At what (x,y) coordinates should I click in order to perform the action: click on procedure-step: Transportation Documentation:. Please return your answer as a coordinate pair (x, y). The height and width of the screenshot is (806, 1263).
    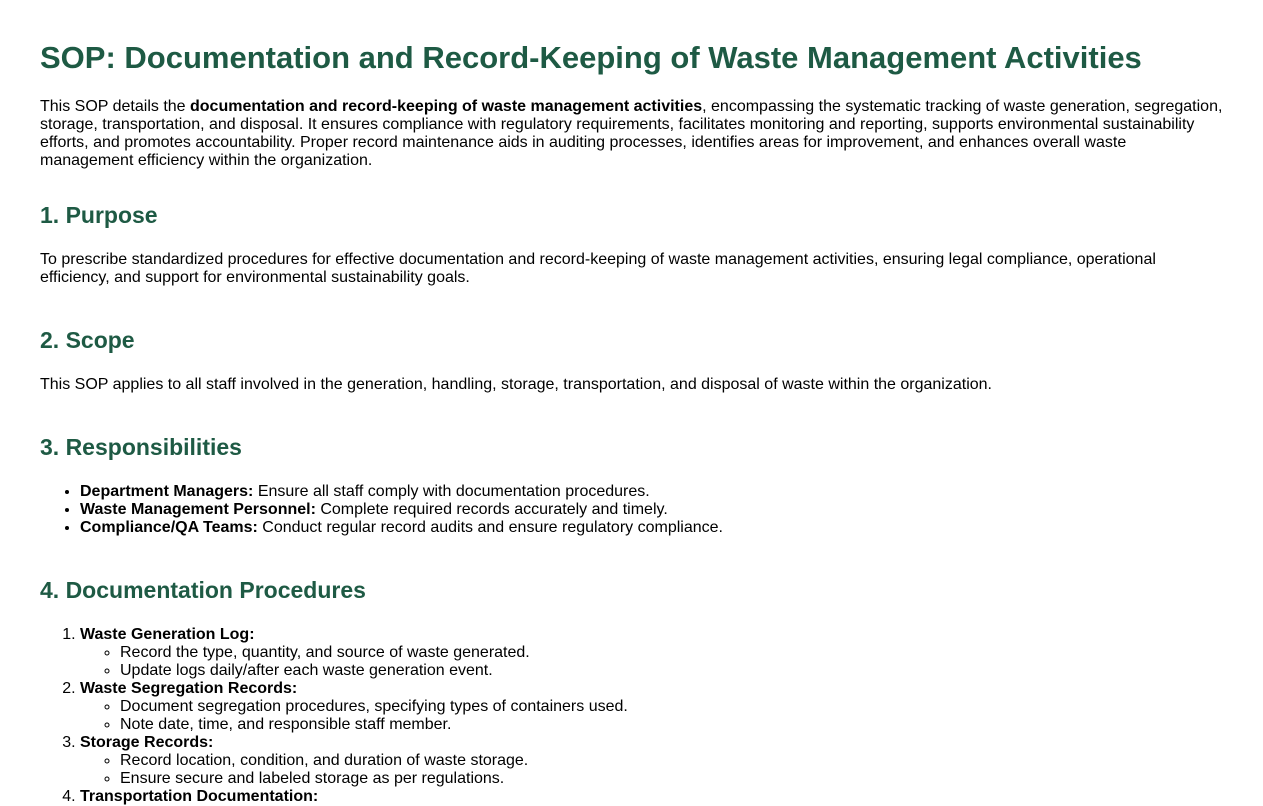
    Looking at the image, I should click on (651, 797).